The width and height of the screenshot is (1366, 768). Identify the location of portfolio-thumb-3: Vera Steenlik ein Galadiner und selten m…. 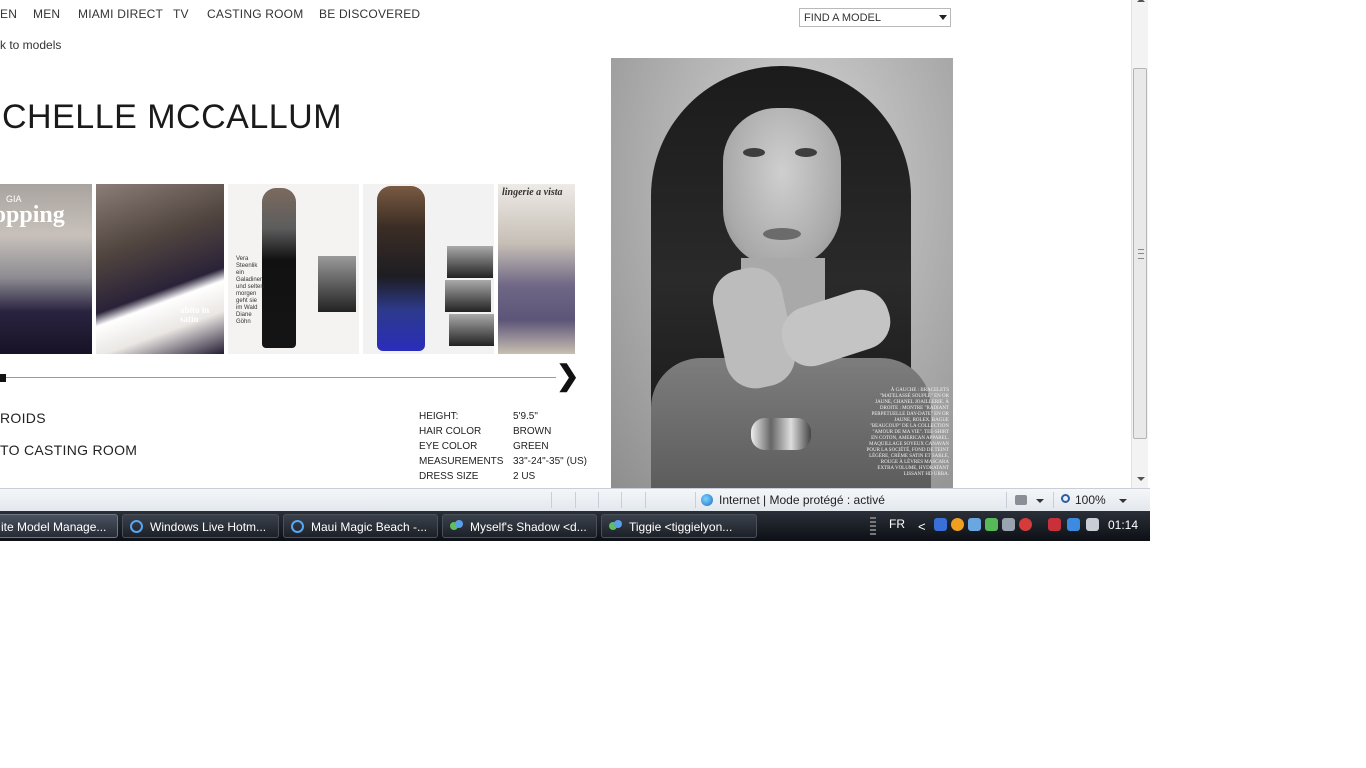
(293, 269).